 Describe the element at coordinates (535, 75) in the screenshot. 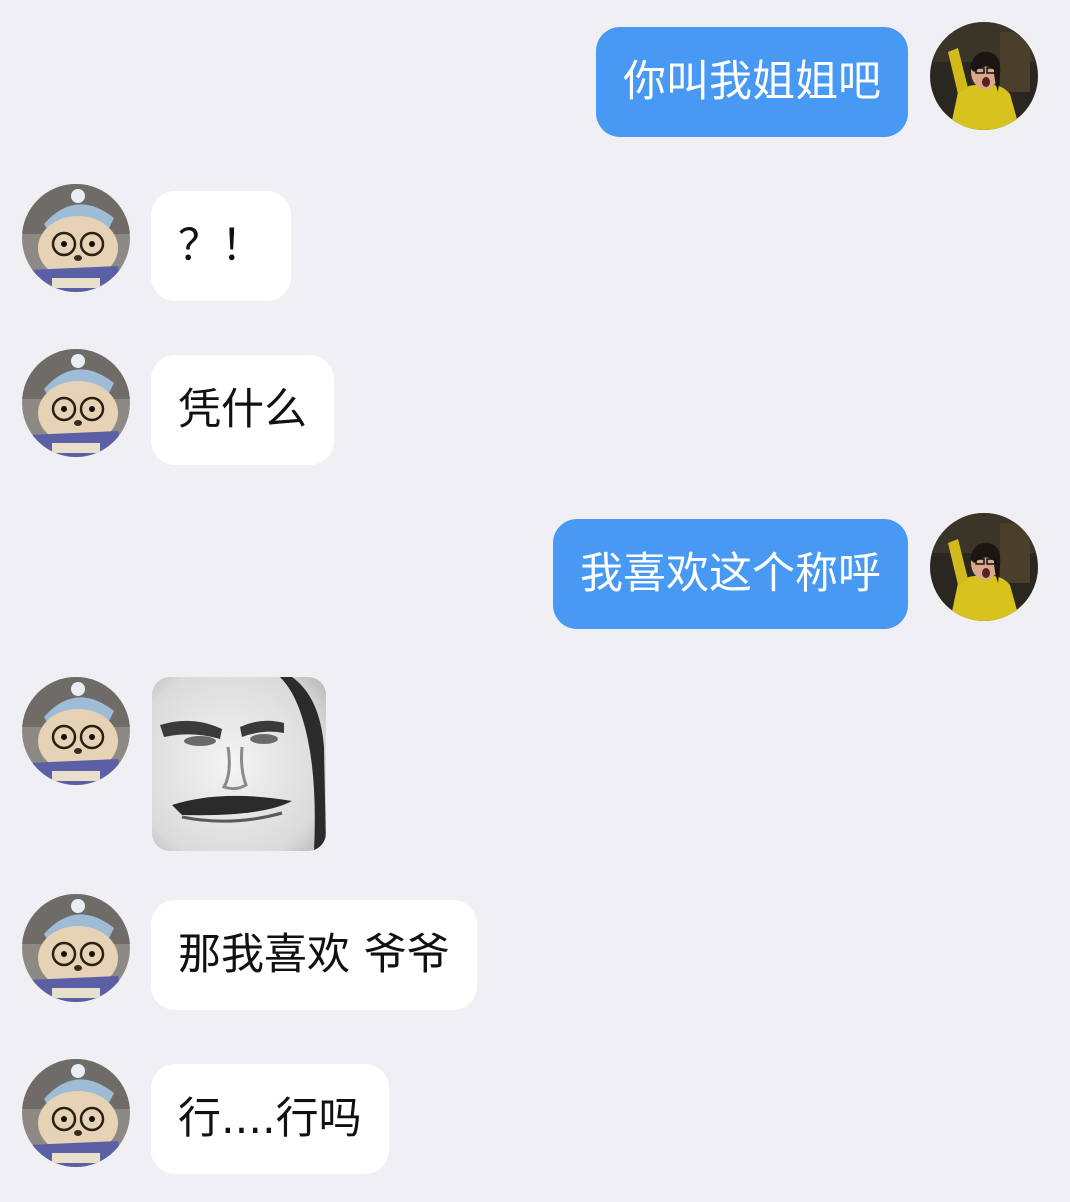

I see `message-row-self: 你叫我姐姐吧` at that location.